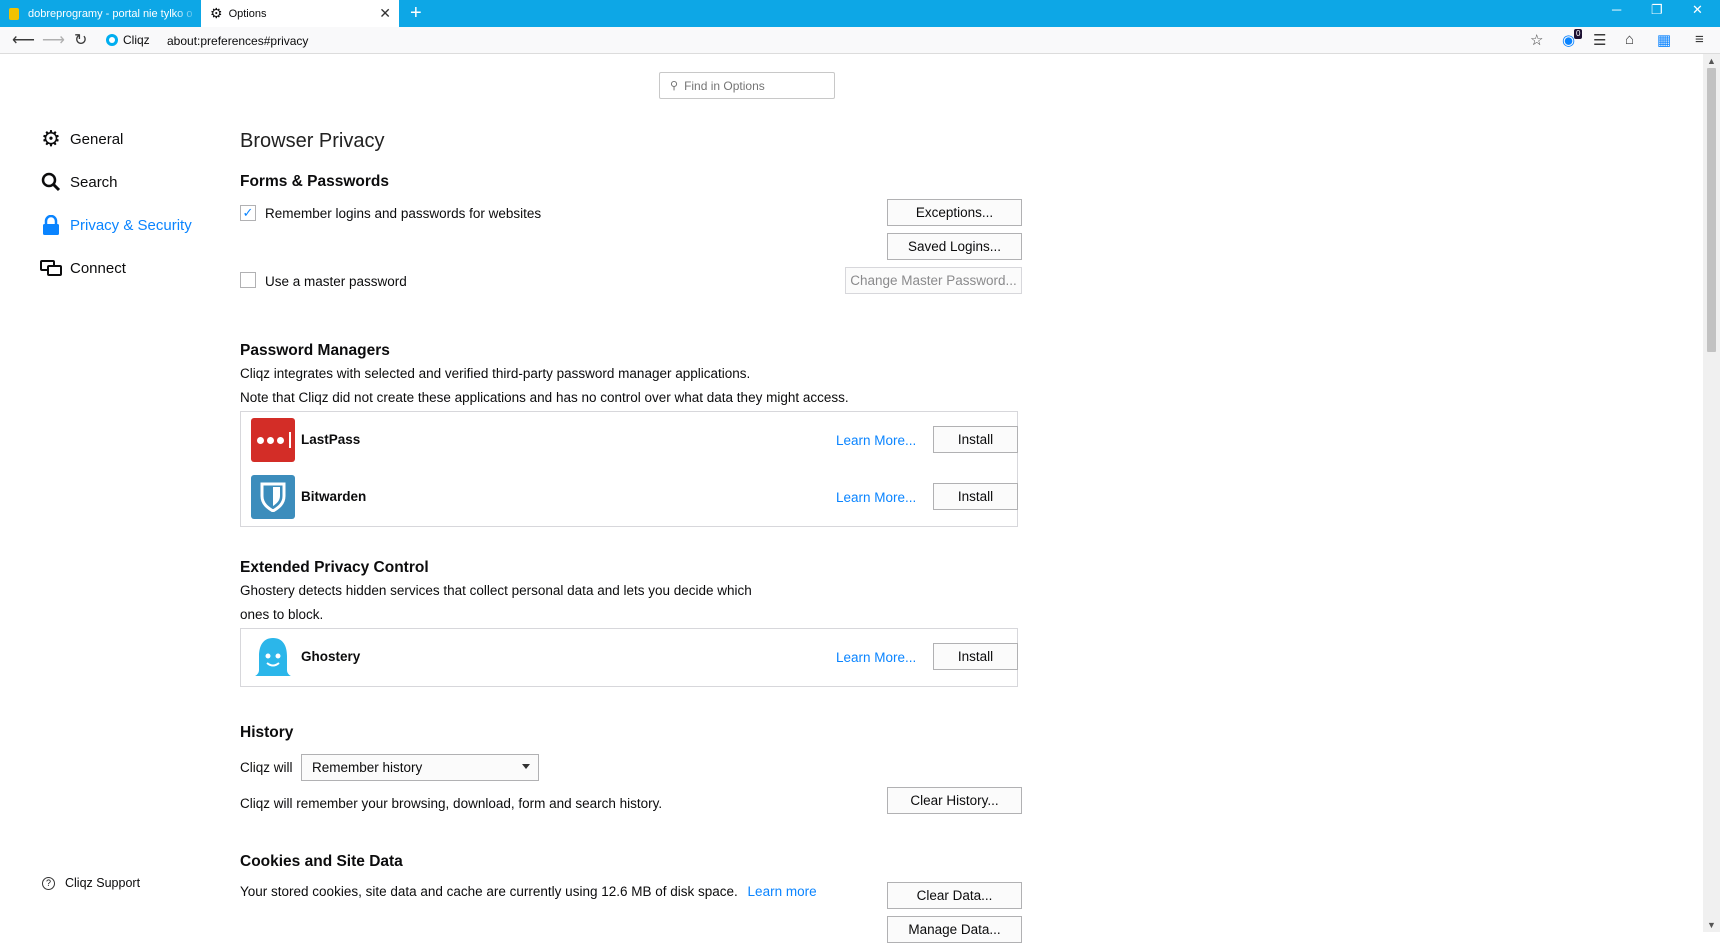 The image size is (1720, 943). What do you see at coordinates (315, 350) in the screenshot?
I see `password-managers-heading: Password Managers` at bounding box center [315, 350].